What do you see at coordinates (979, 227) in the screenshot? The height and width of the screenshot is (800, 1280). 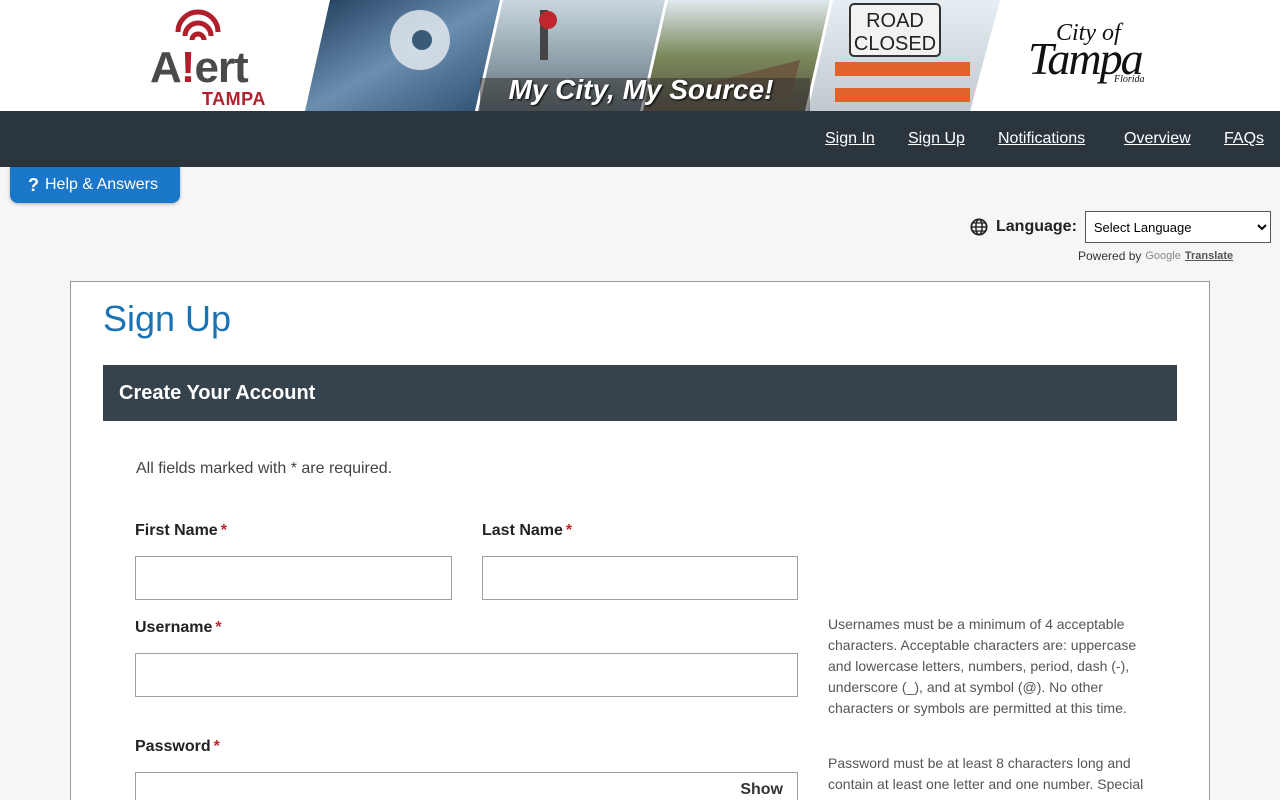 I see `globe-icon` at bounding box center [979, 227].